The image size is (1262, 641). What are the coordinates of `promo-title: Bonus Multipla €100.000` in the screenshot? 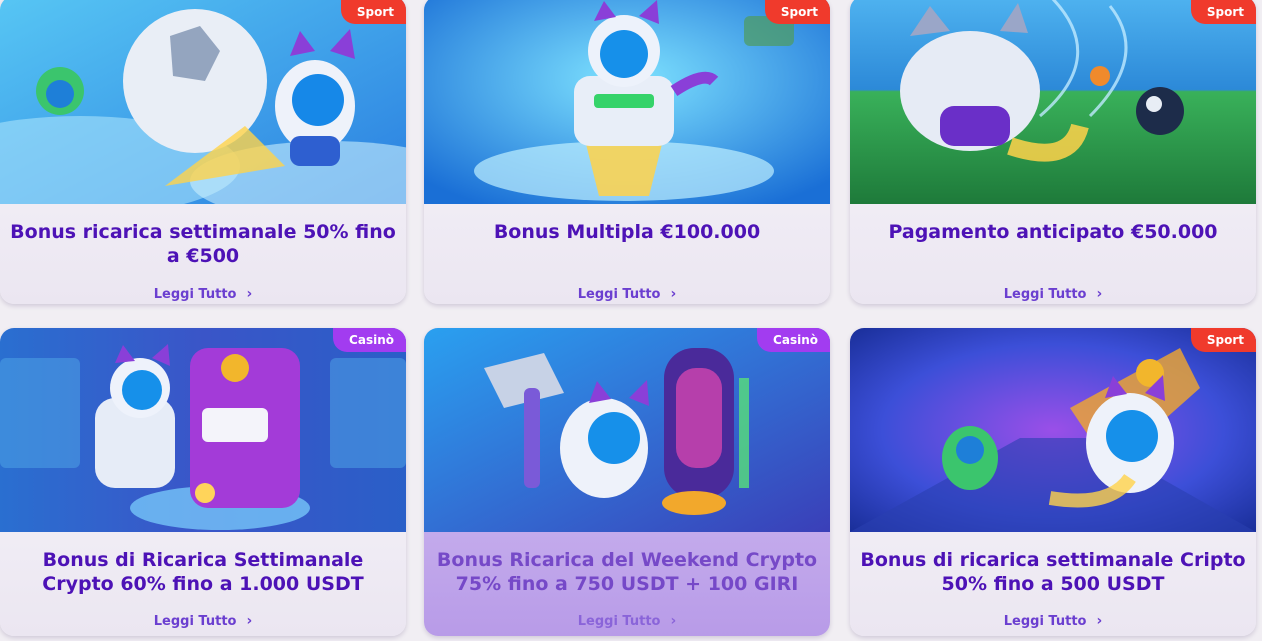 It's located at (627, 232).